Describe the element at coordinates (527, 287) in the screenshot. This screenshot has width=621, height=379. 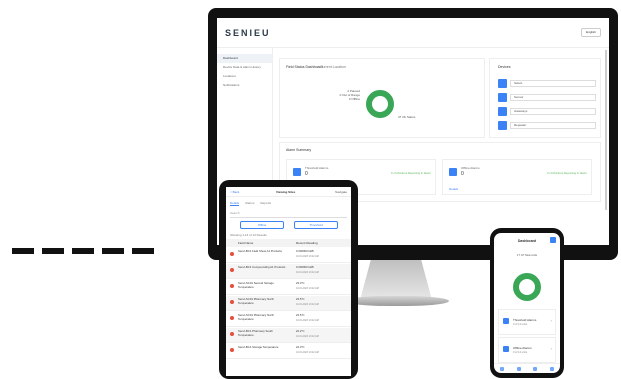
I see `phone-status-donut` at that location.